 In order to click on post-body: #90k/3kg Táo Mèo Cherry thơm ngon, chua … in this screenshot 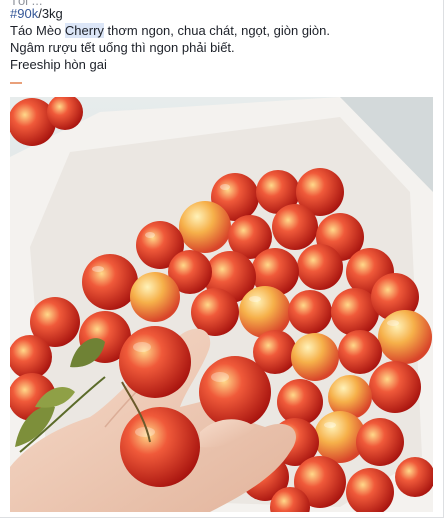, I will do `click(170, 39)`.